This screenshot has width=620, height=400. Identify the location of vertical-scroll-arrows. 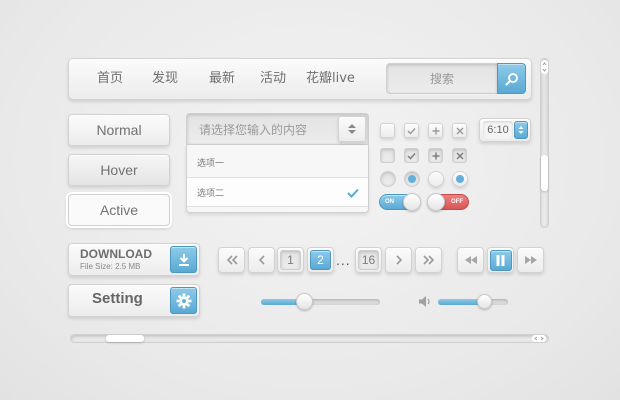
(544, 67).